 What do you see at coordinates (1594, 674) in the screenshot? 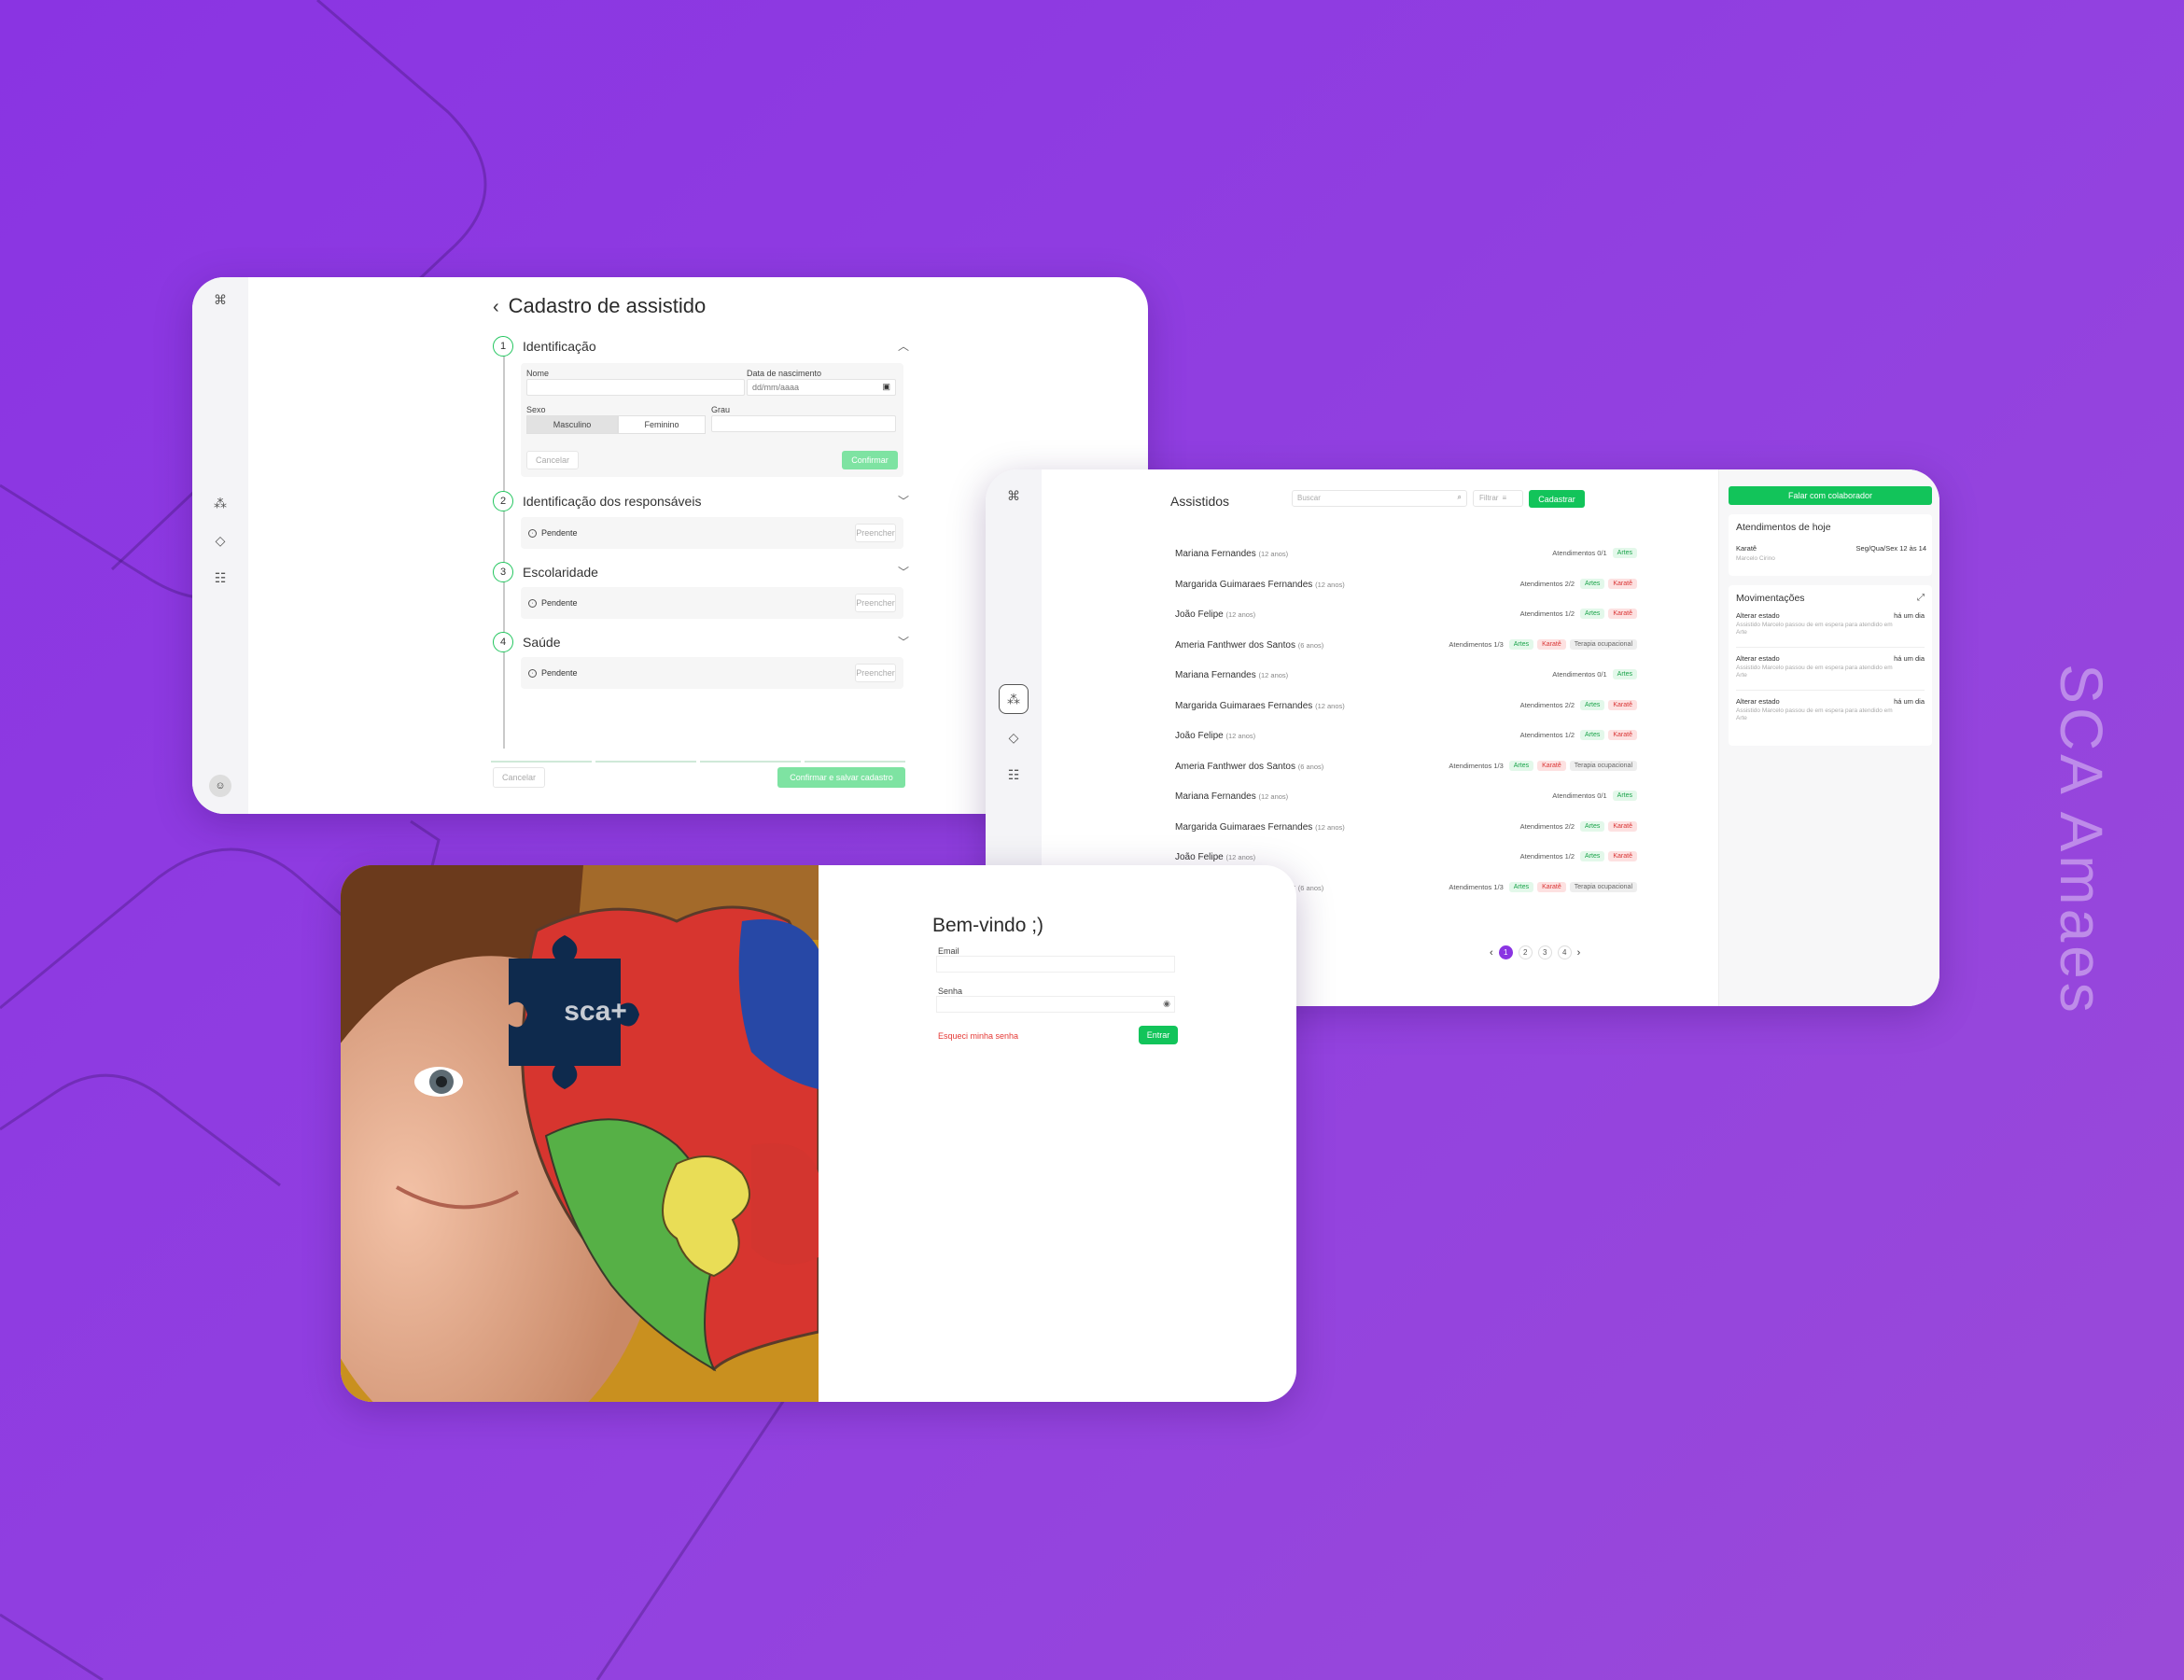
I see `row-meta: Atendimentos 0/1 Artes` at bounding box center [1594, 674].